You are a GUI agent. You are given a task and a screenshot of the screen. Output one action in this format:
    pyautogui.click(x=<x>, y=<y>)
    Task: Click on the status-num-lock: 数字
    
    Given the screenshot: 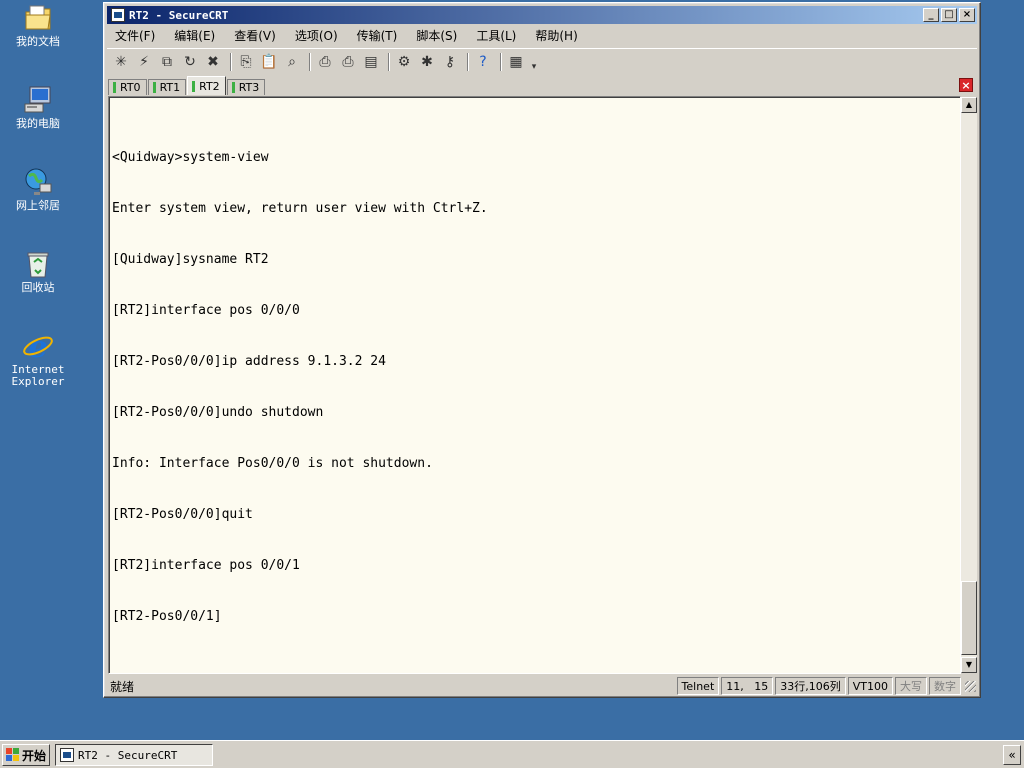 What is the action you would take?
    pyautogui.click(x=945, y=686)
    